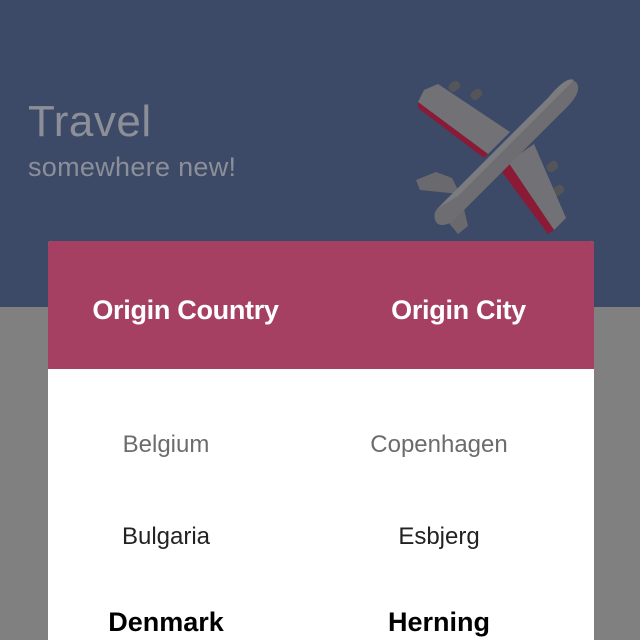  What do you see at coordinates (458, 310) in the screenshot?
I see `origin-city-header: Origin City` at bounding box center [458, 310].